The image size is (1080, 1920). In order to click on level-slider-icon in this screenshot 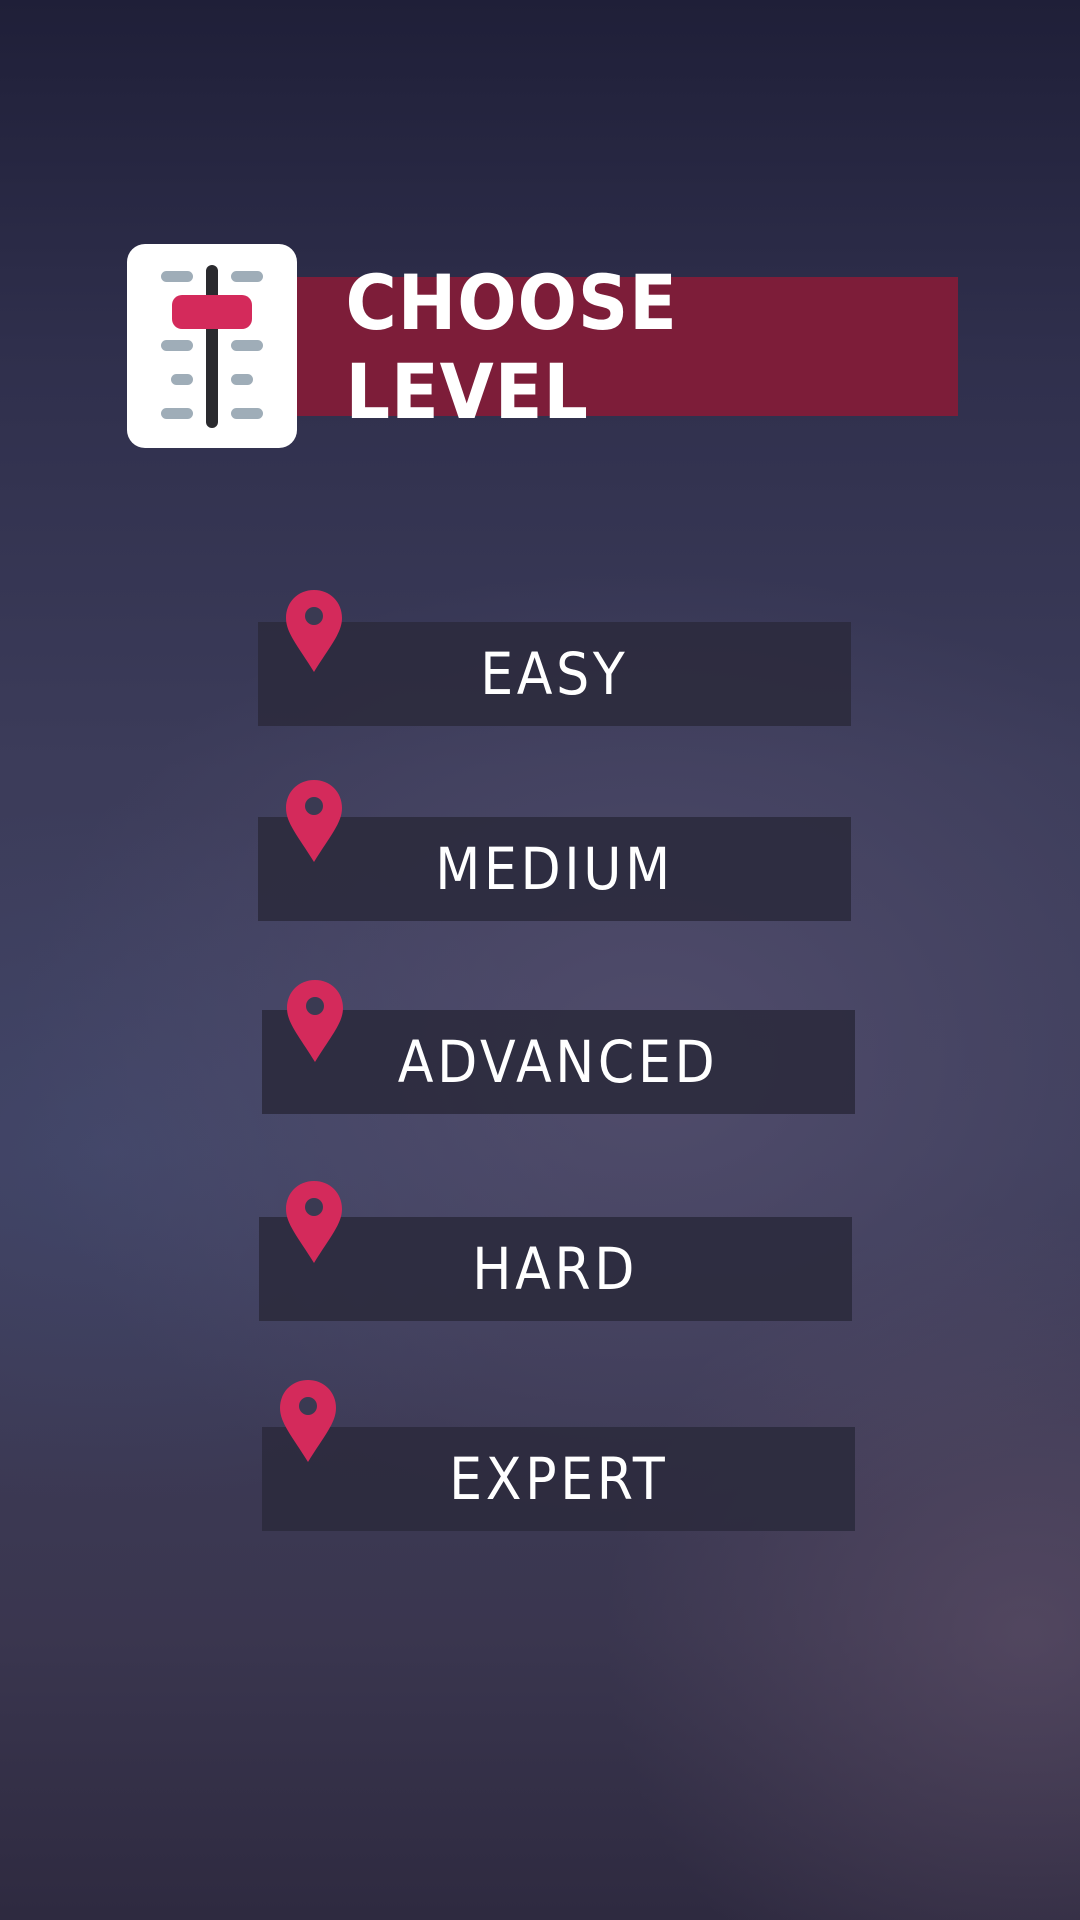, I will do `click(212, 346)`.